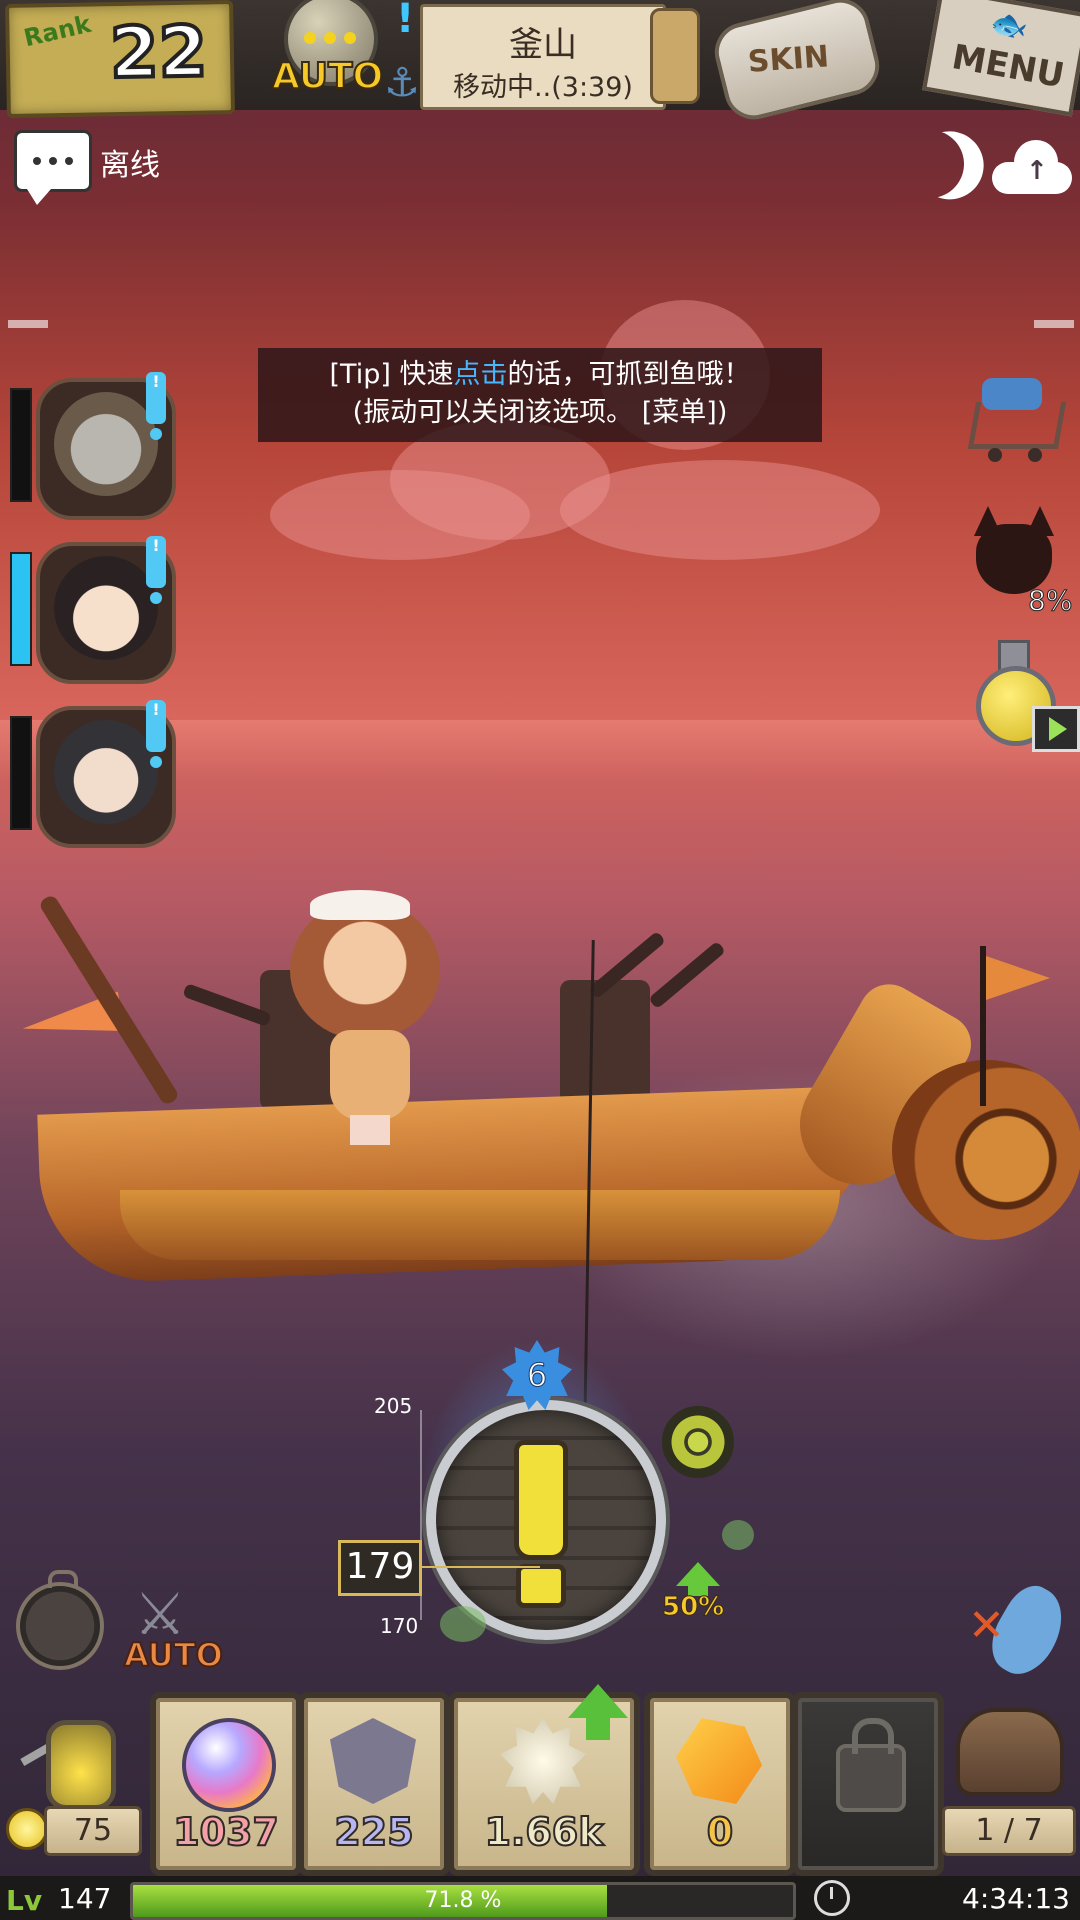  I want to click on auto-battle-button: ⚔ AUTO, so click(172, 1630).